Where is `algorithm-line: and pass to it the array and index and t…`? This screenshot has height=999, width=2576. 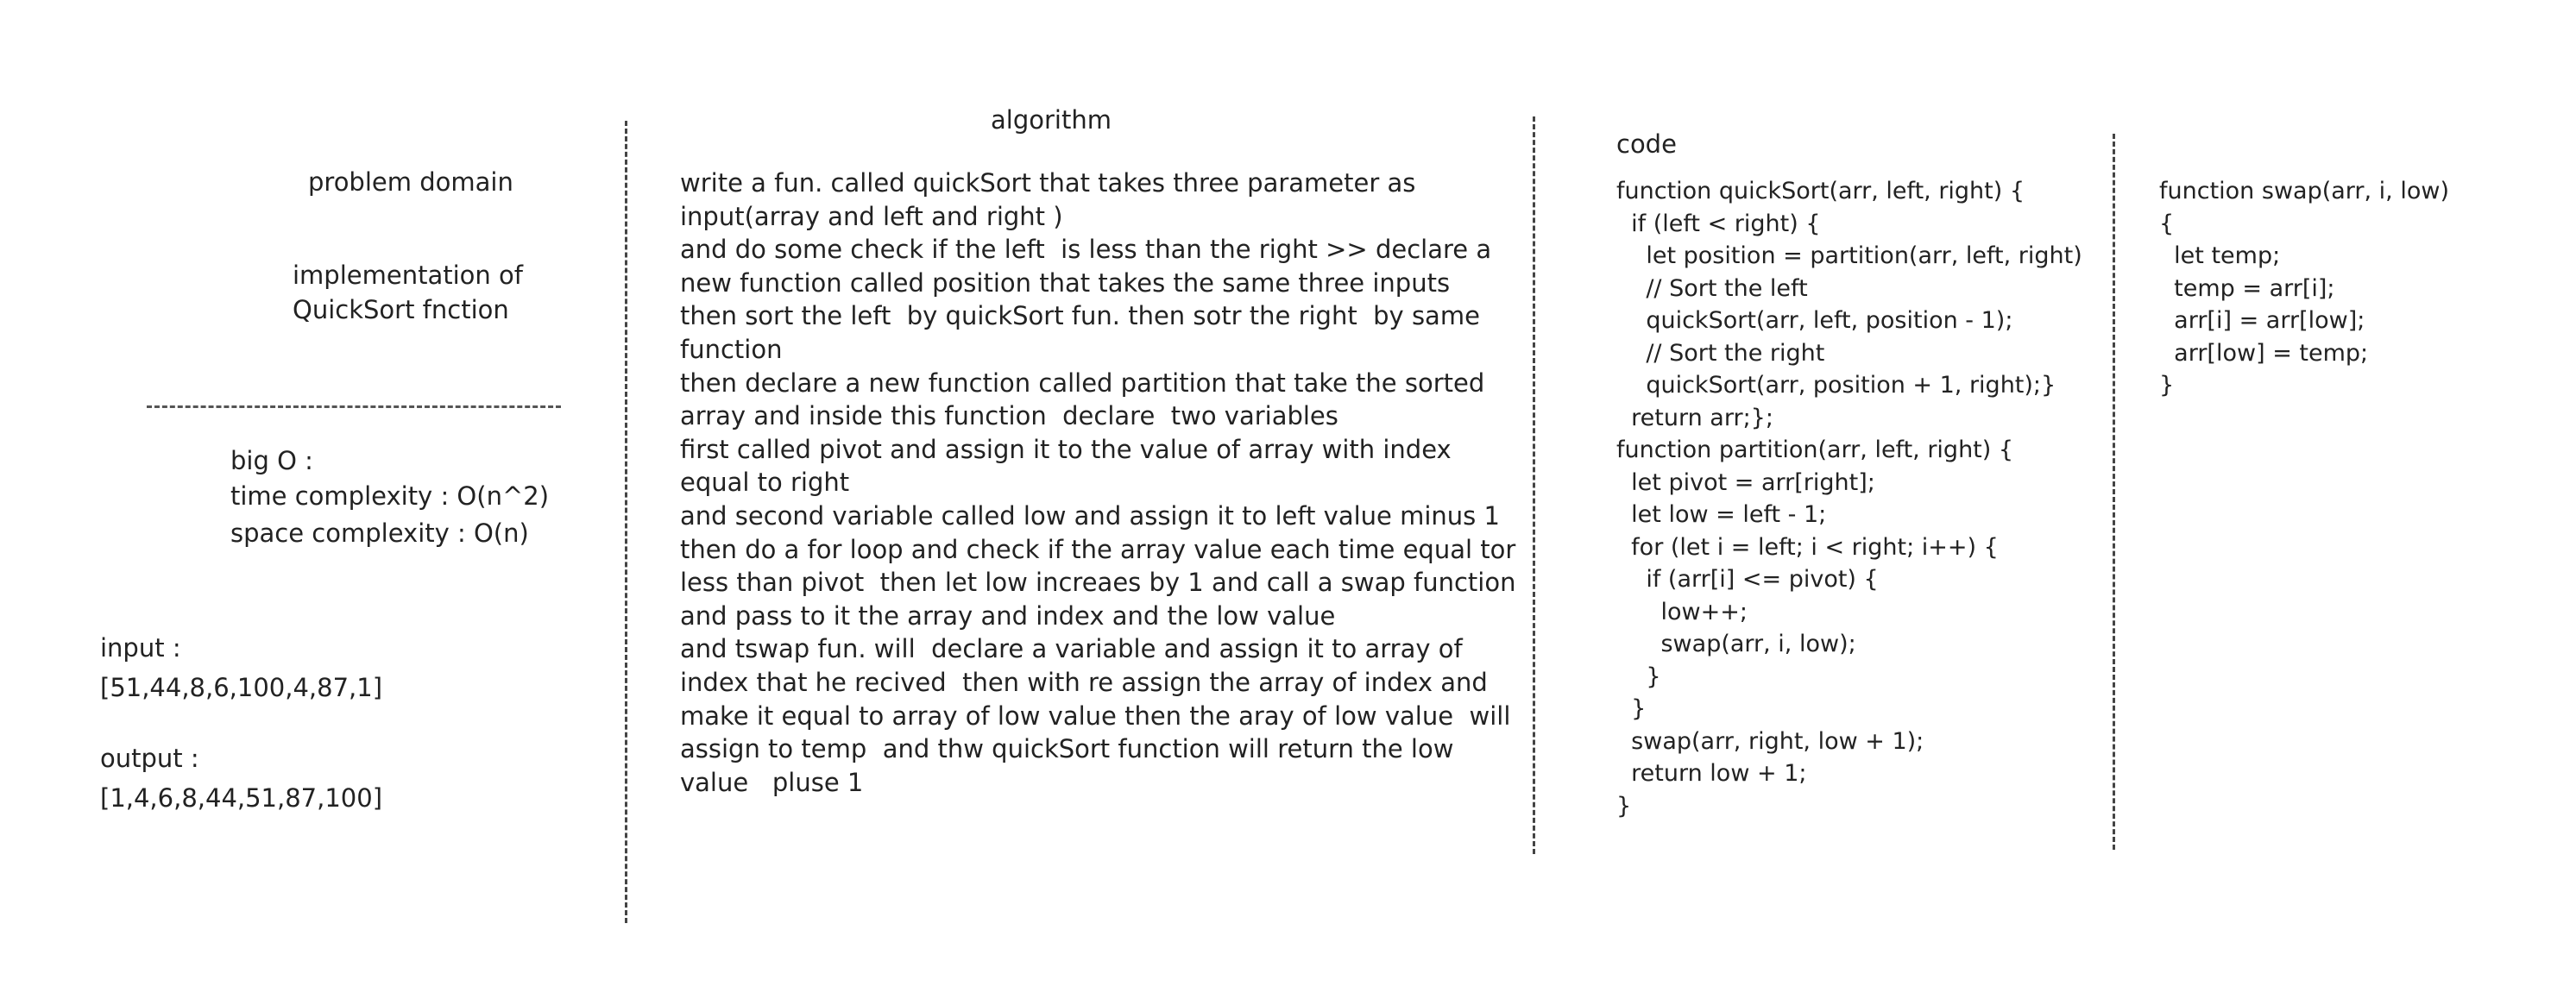 algorithm-line: and pass to it the array and index and t… is located at coordinates (1008, 615).